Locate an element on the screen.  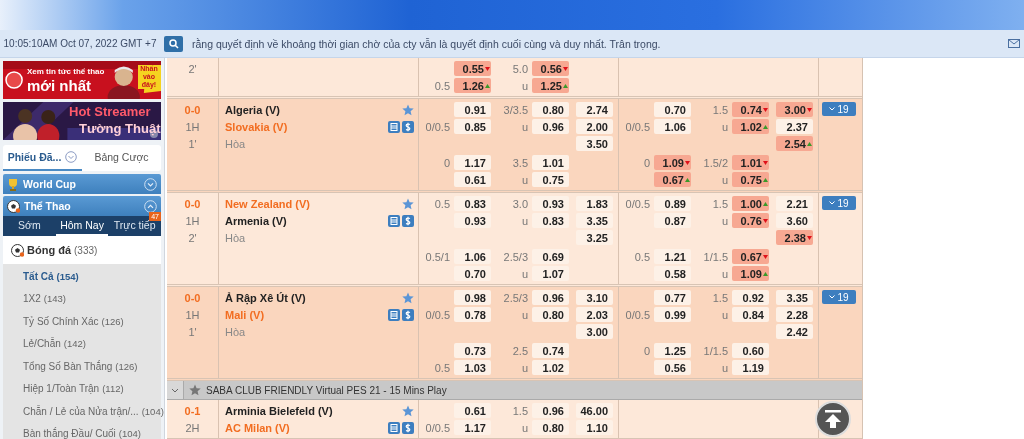
section-header: World Cup is located at coordinates (82, 184).